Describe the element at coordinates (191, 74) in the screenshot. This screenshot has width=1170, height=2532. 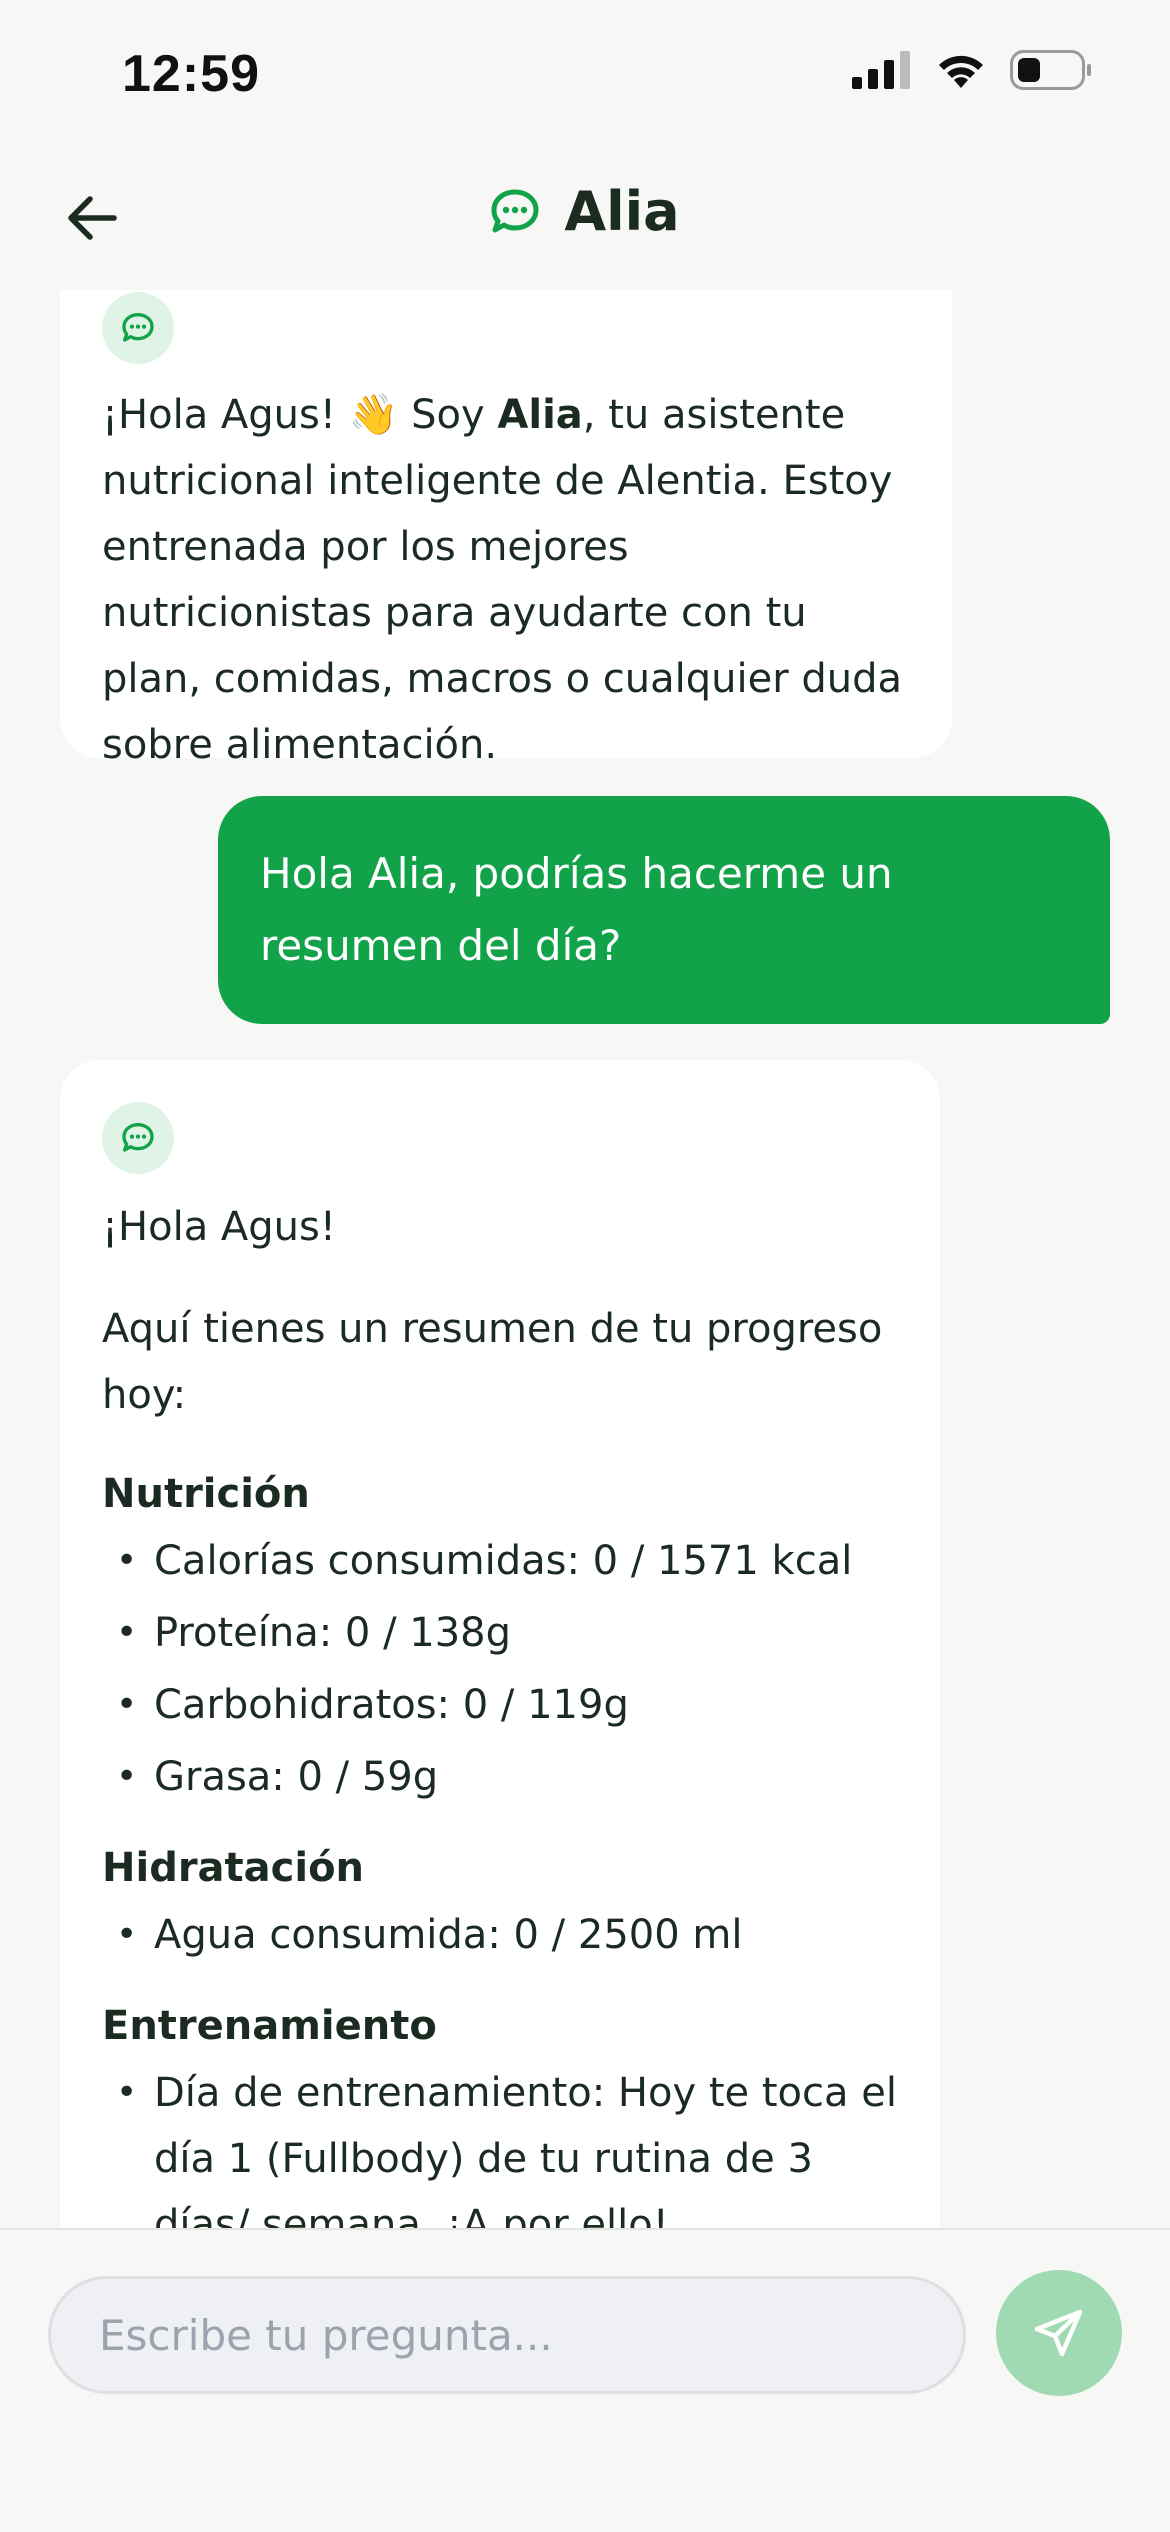
I see `status-time: 12:59` at that location.